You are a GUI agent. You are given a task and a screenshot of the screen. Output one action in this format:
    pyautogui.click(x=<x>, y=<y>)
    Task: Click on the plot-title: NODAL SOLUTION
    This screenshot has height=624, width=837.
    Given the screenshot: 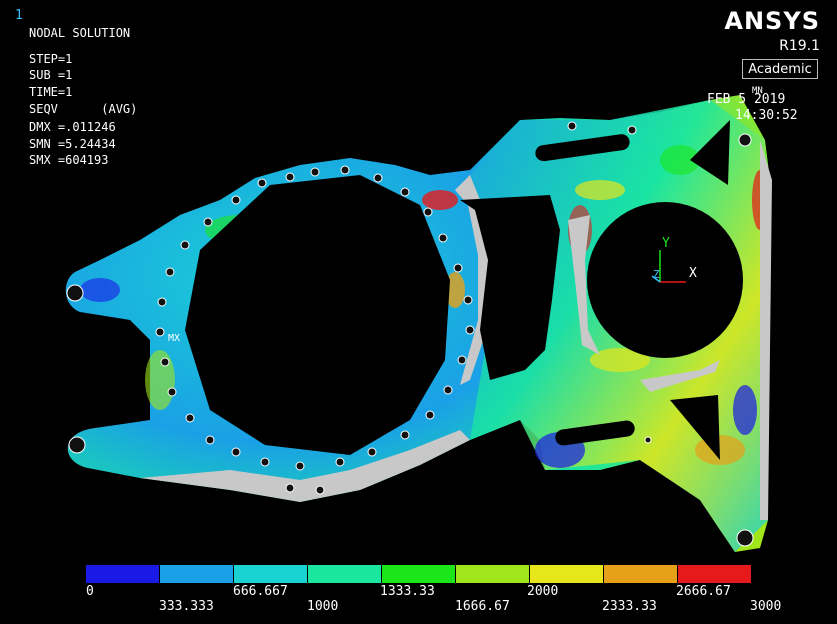 What is the action you would take?
    pyautogui.click(x=80, y=33)
    